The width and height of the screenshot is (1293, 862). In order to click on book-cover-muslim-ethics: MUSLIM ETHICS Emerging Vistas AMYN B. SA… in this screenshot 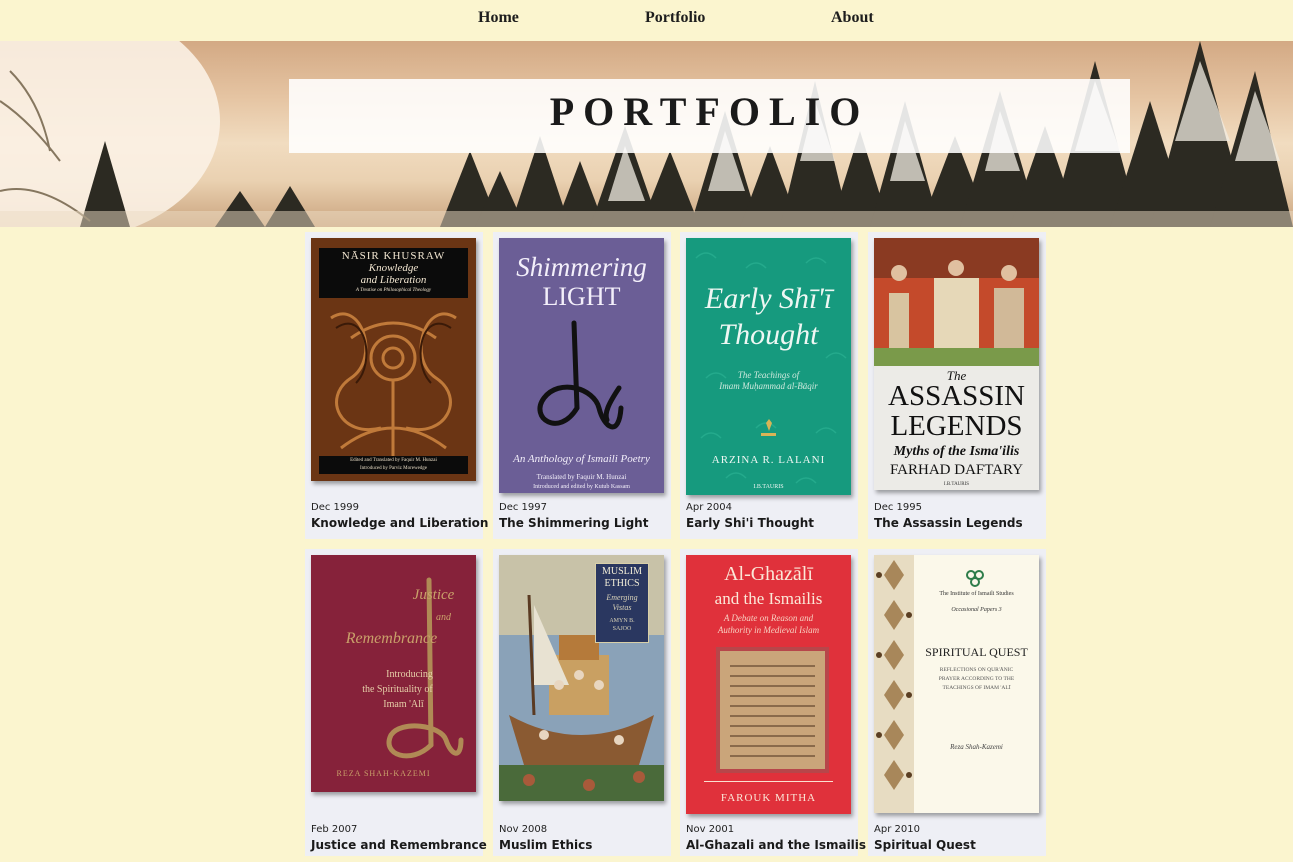, I will do `click(581, 678)`.